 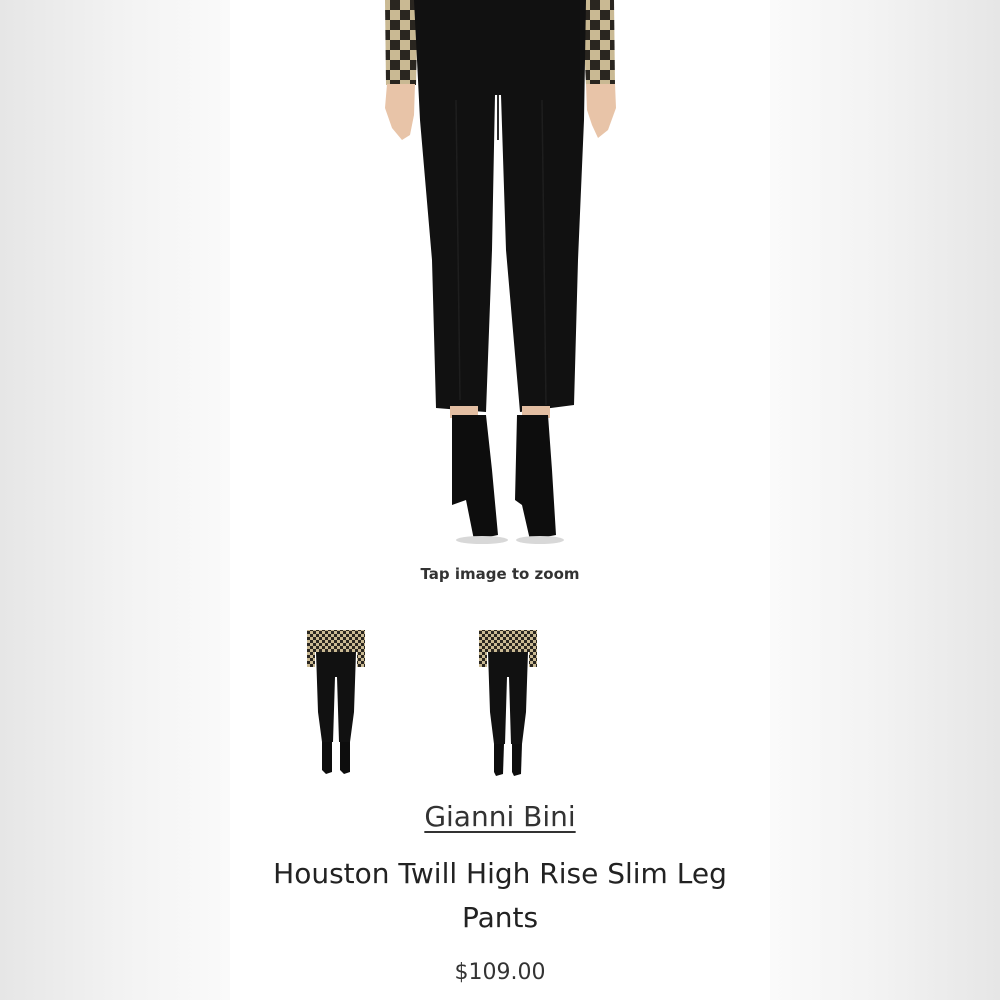 I want to click on product-title: Houston Twill High Rise Slim Leg Pants, so click(x=500, y=895).